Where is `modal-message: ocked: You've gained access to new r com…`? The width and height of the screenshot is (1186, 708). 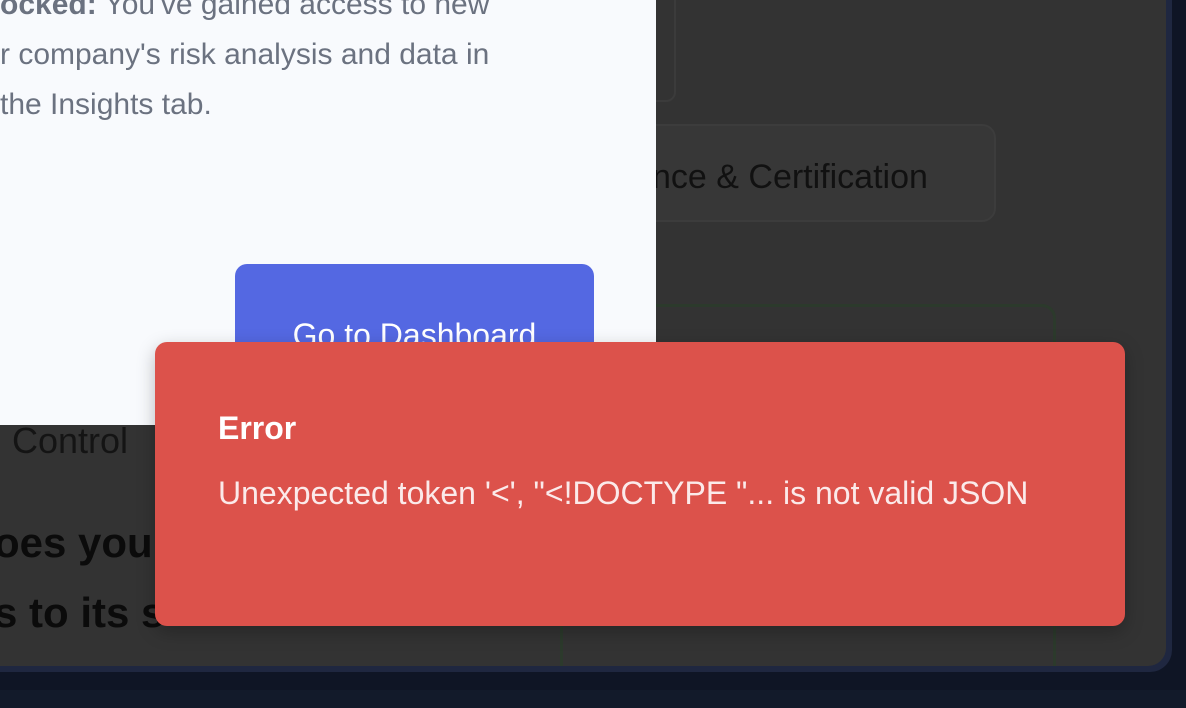
modal-message: ocked: You've gained access to new r com… is located at coordinates (310, 65).